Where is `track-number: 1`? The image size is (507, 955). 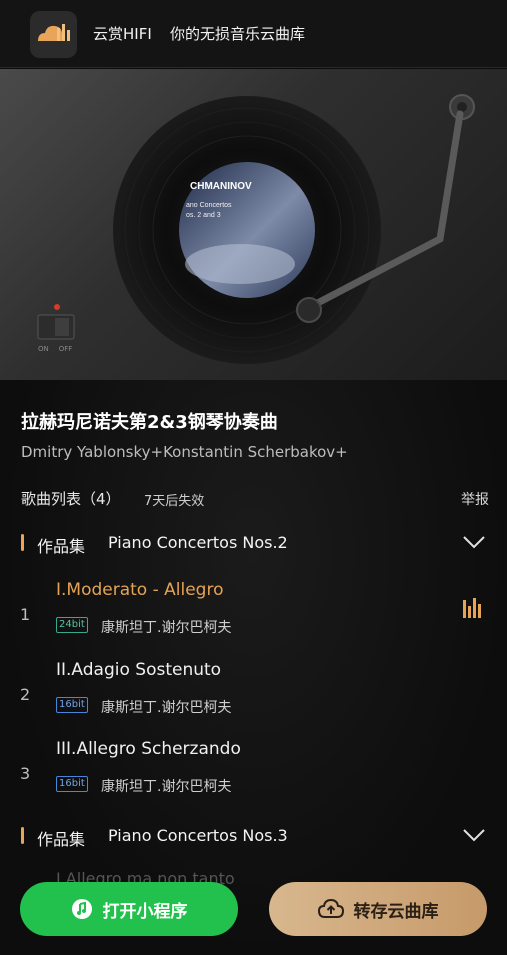 track-number: 1 is located at coordinates (25, 614).